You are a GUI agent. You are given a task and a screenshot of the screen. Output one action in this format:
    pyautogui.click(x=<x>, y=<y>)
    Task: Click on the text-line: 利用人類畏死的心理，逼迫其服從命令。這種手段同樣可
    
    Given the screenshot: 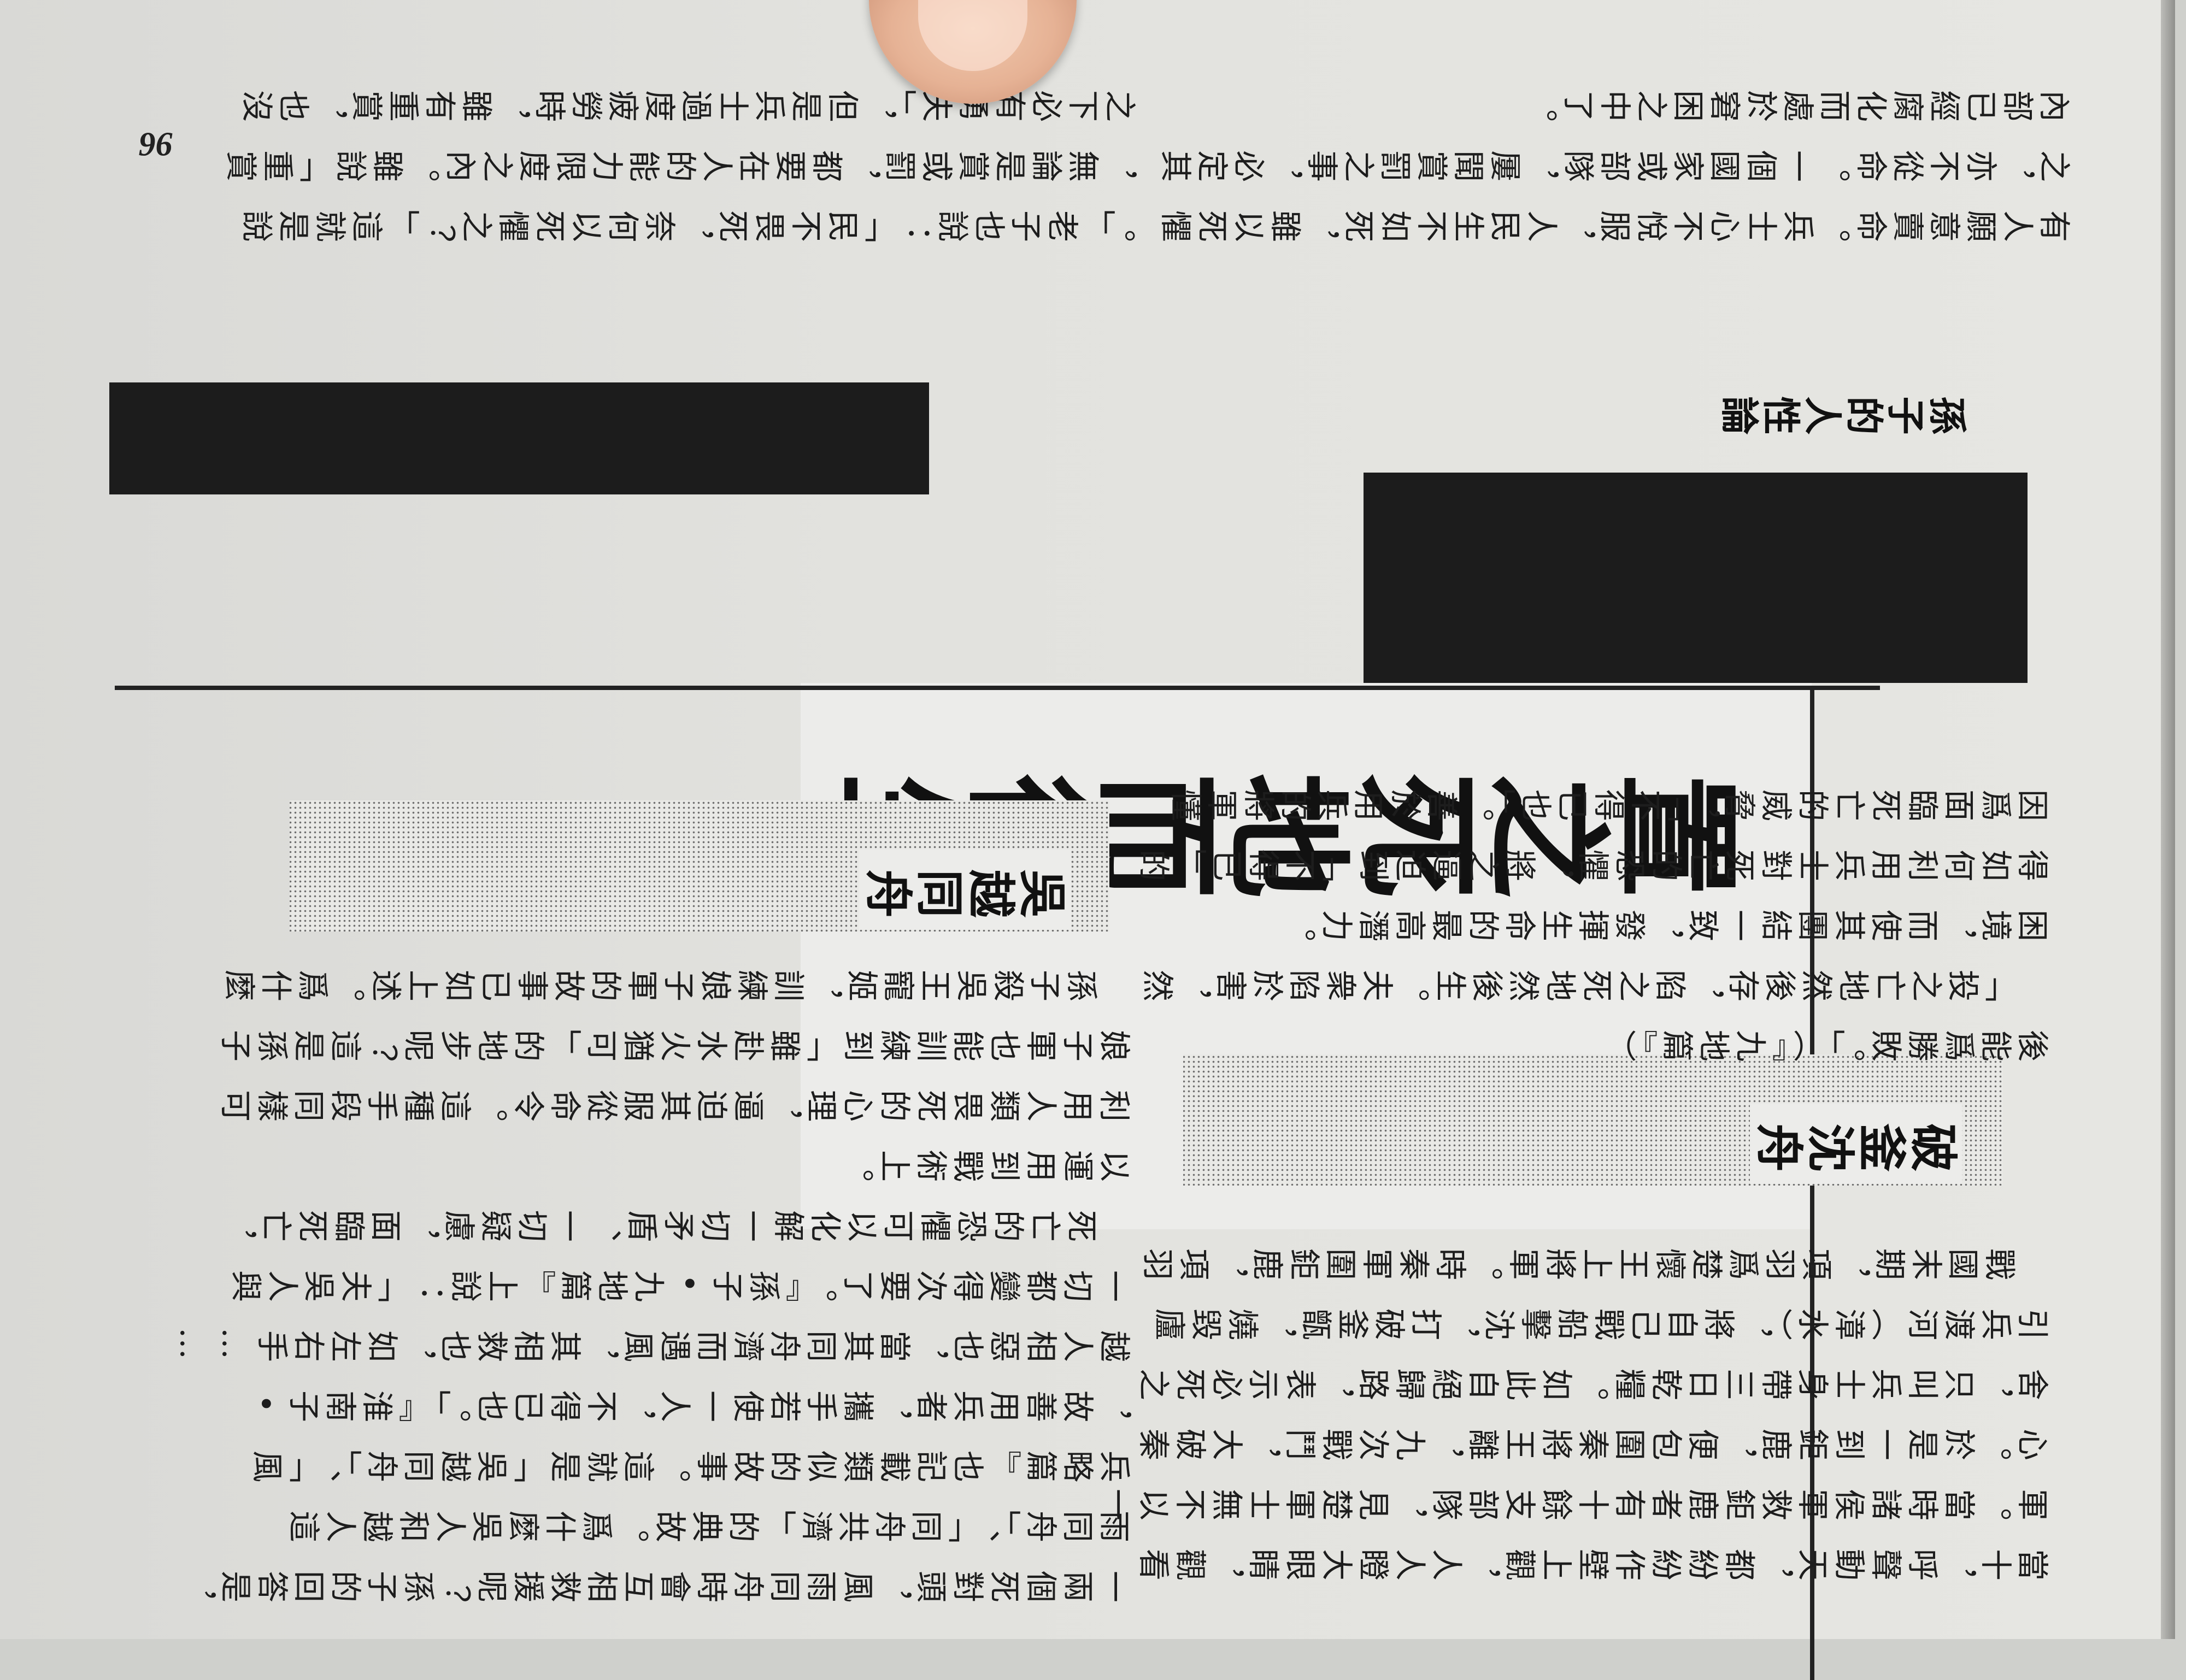 What is the action you would take?
    pyautogui.click(x=673, y=1103)
    